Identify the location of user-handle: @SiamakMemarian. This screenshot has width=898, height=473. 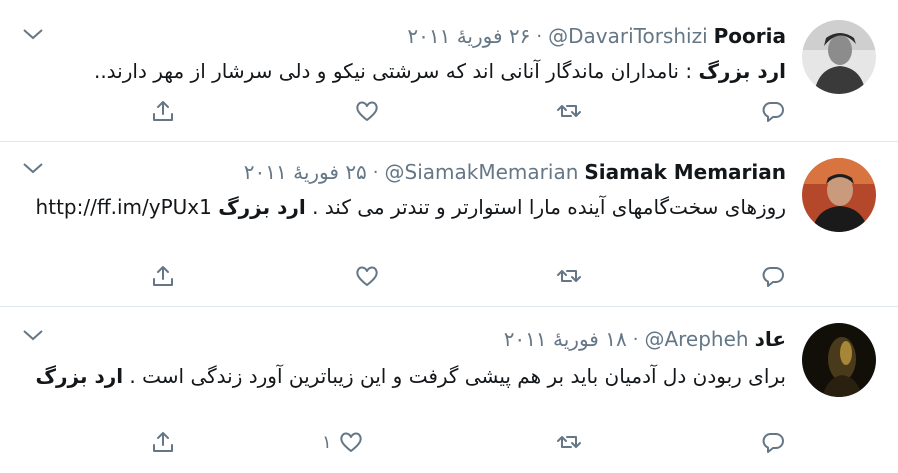
(482, 172).